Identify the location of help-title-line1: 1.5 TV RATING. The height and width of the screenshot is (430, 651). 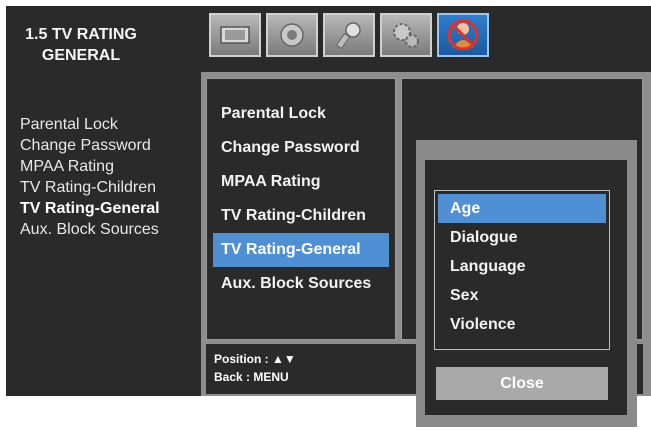
(81, 34).